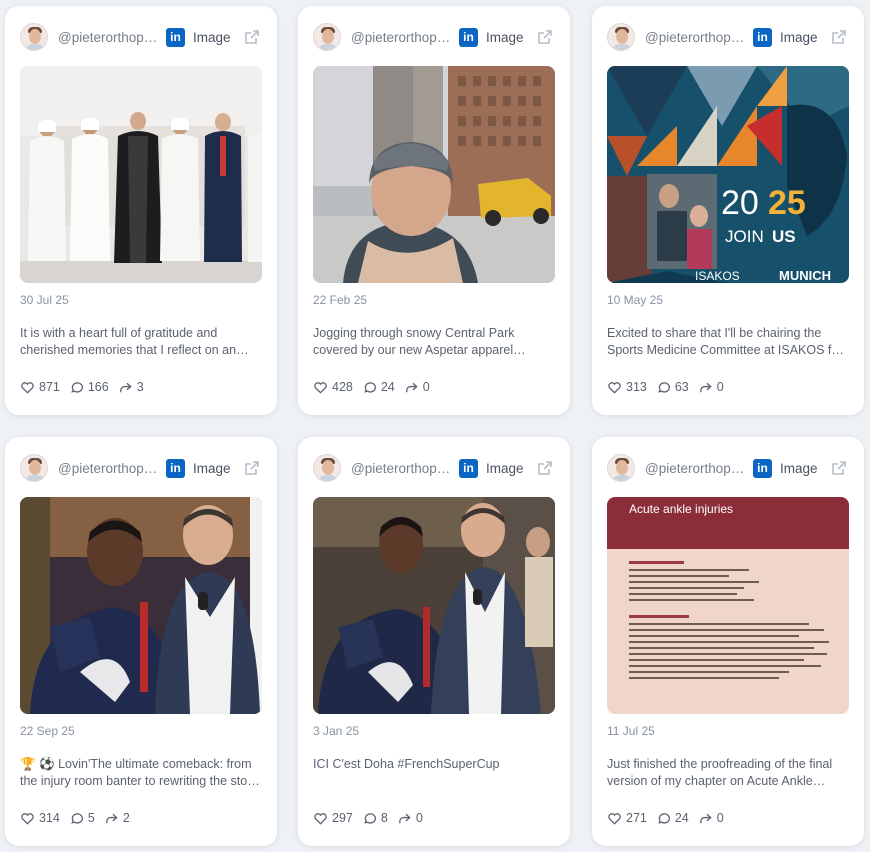 The width and height of the screenshot is (870, 852). What do you see at coordinates (740, 203) in the screenshot?
I see `event-year-a: 20` at bounding box center [740, 203].